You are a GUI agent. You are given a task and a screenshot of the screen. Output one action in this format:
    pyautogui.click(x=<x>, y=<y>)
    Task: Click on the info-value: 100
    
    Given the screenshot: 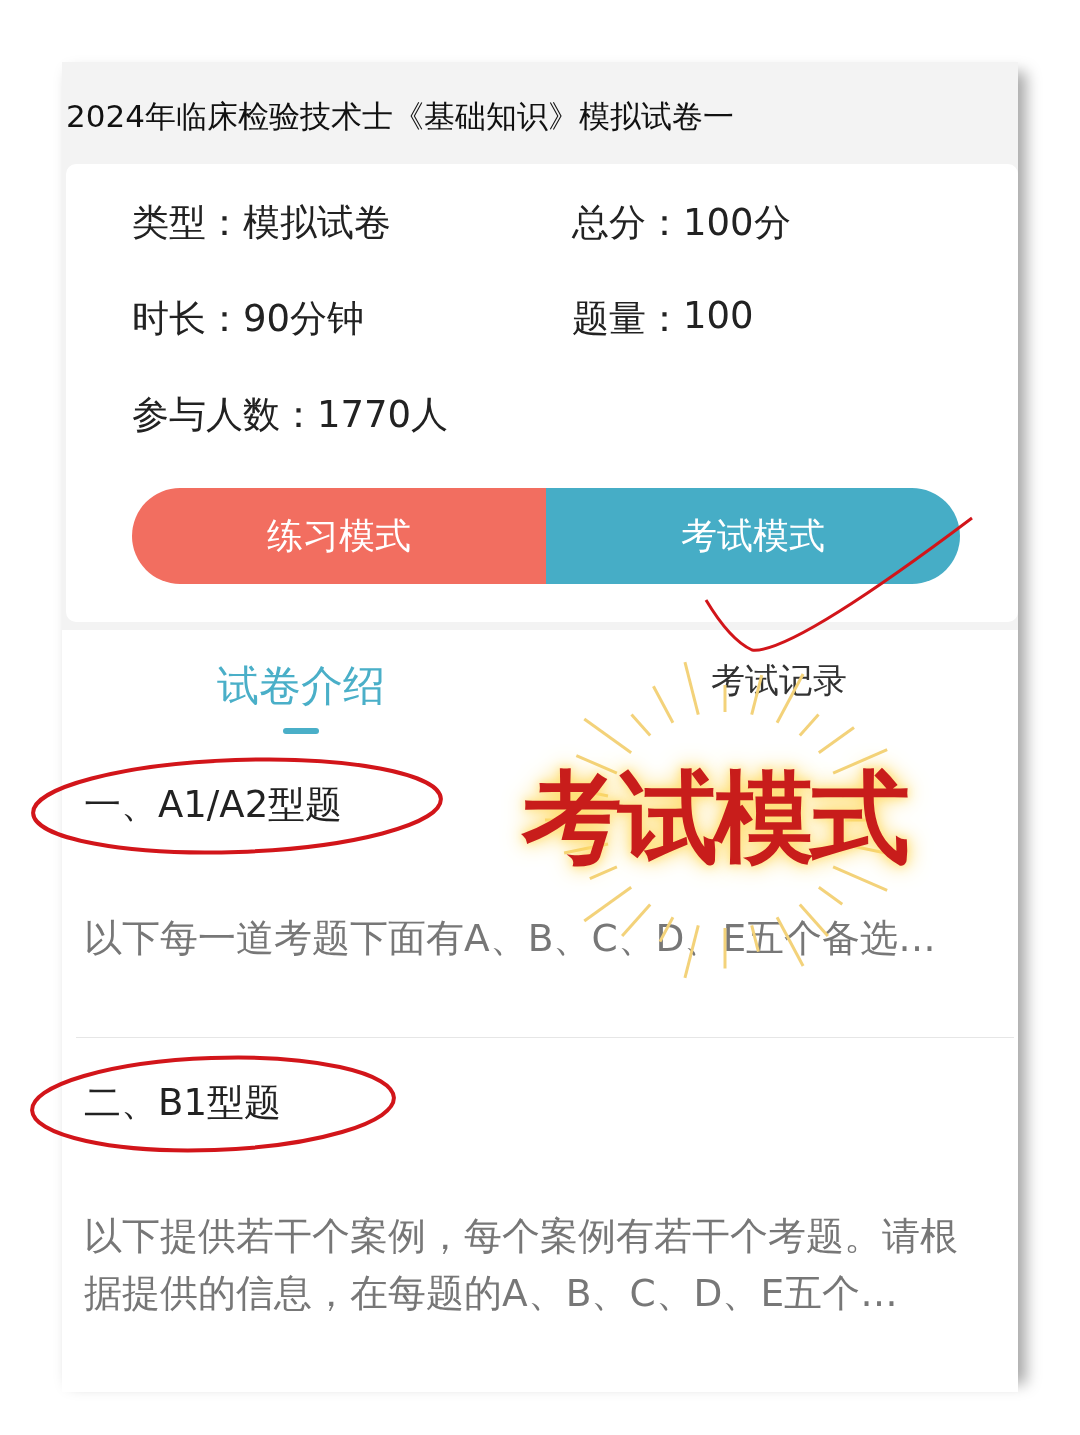 What is the action you would take?
    pyautogui.click(x=718, y=316)
    